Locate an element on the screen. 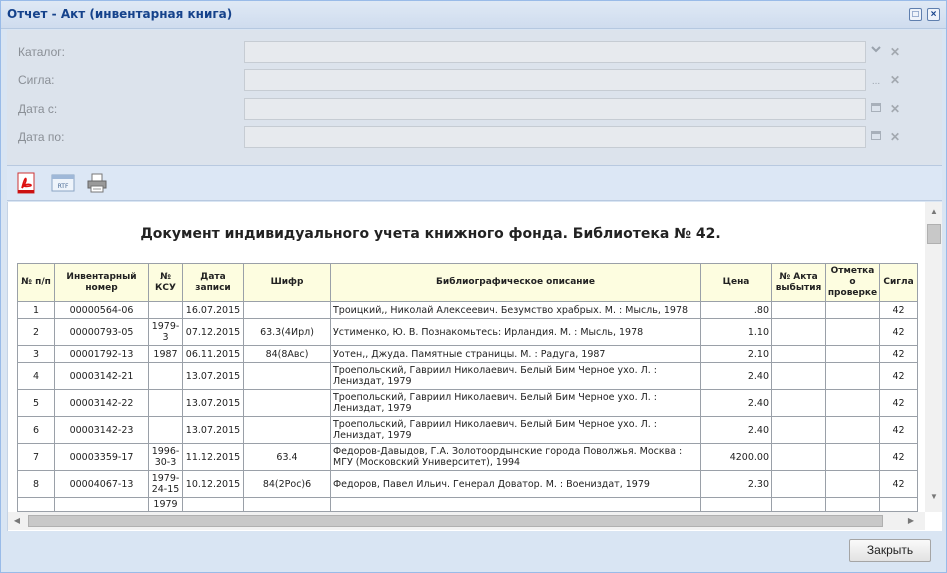 The width and height of the screenshot is (947, 573). date-from-field is located at coordinates (555, 109).